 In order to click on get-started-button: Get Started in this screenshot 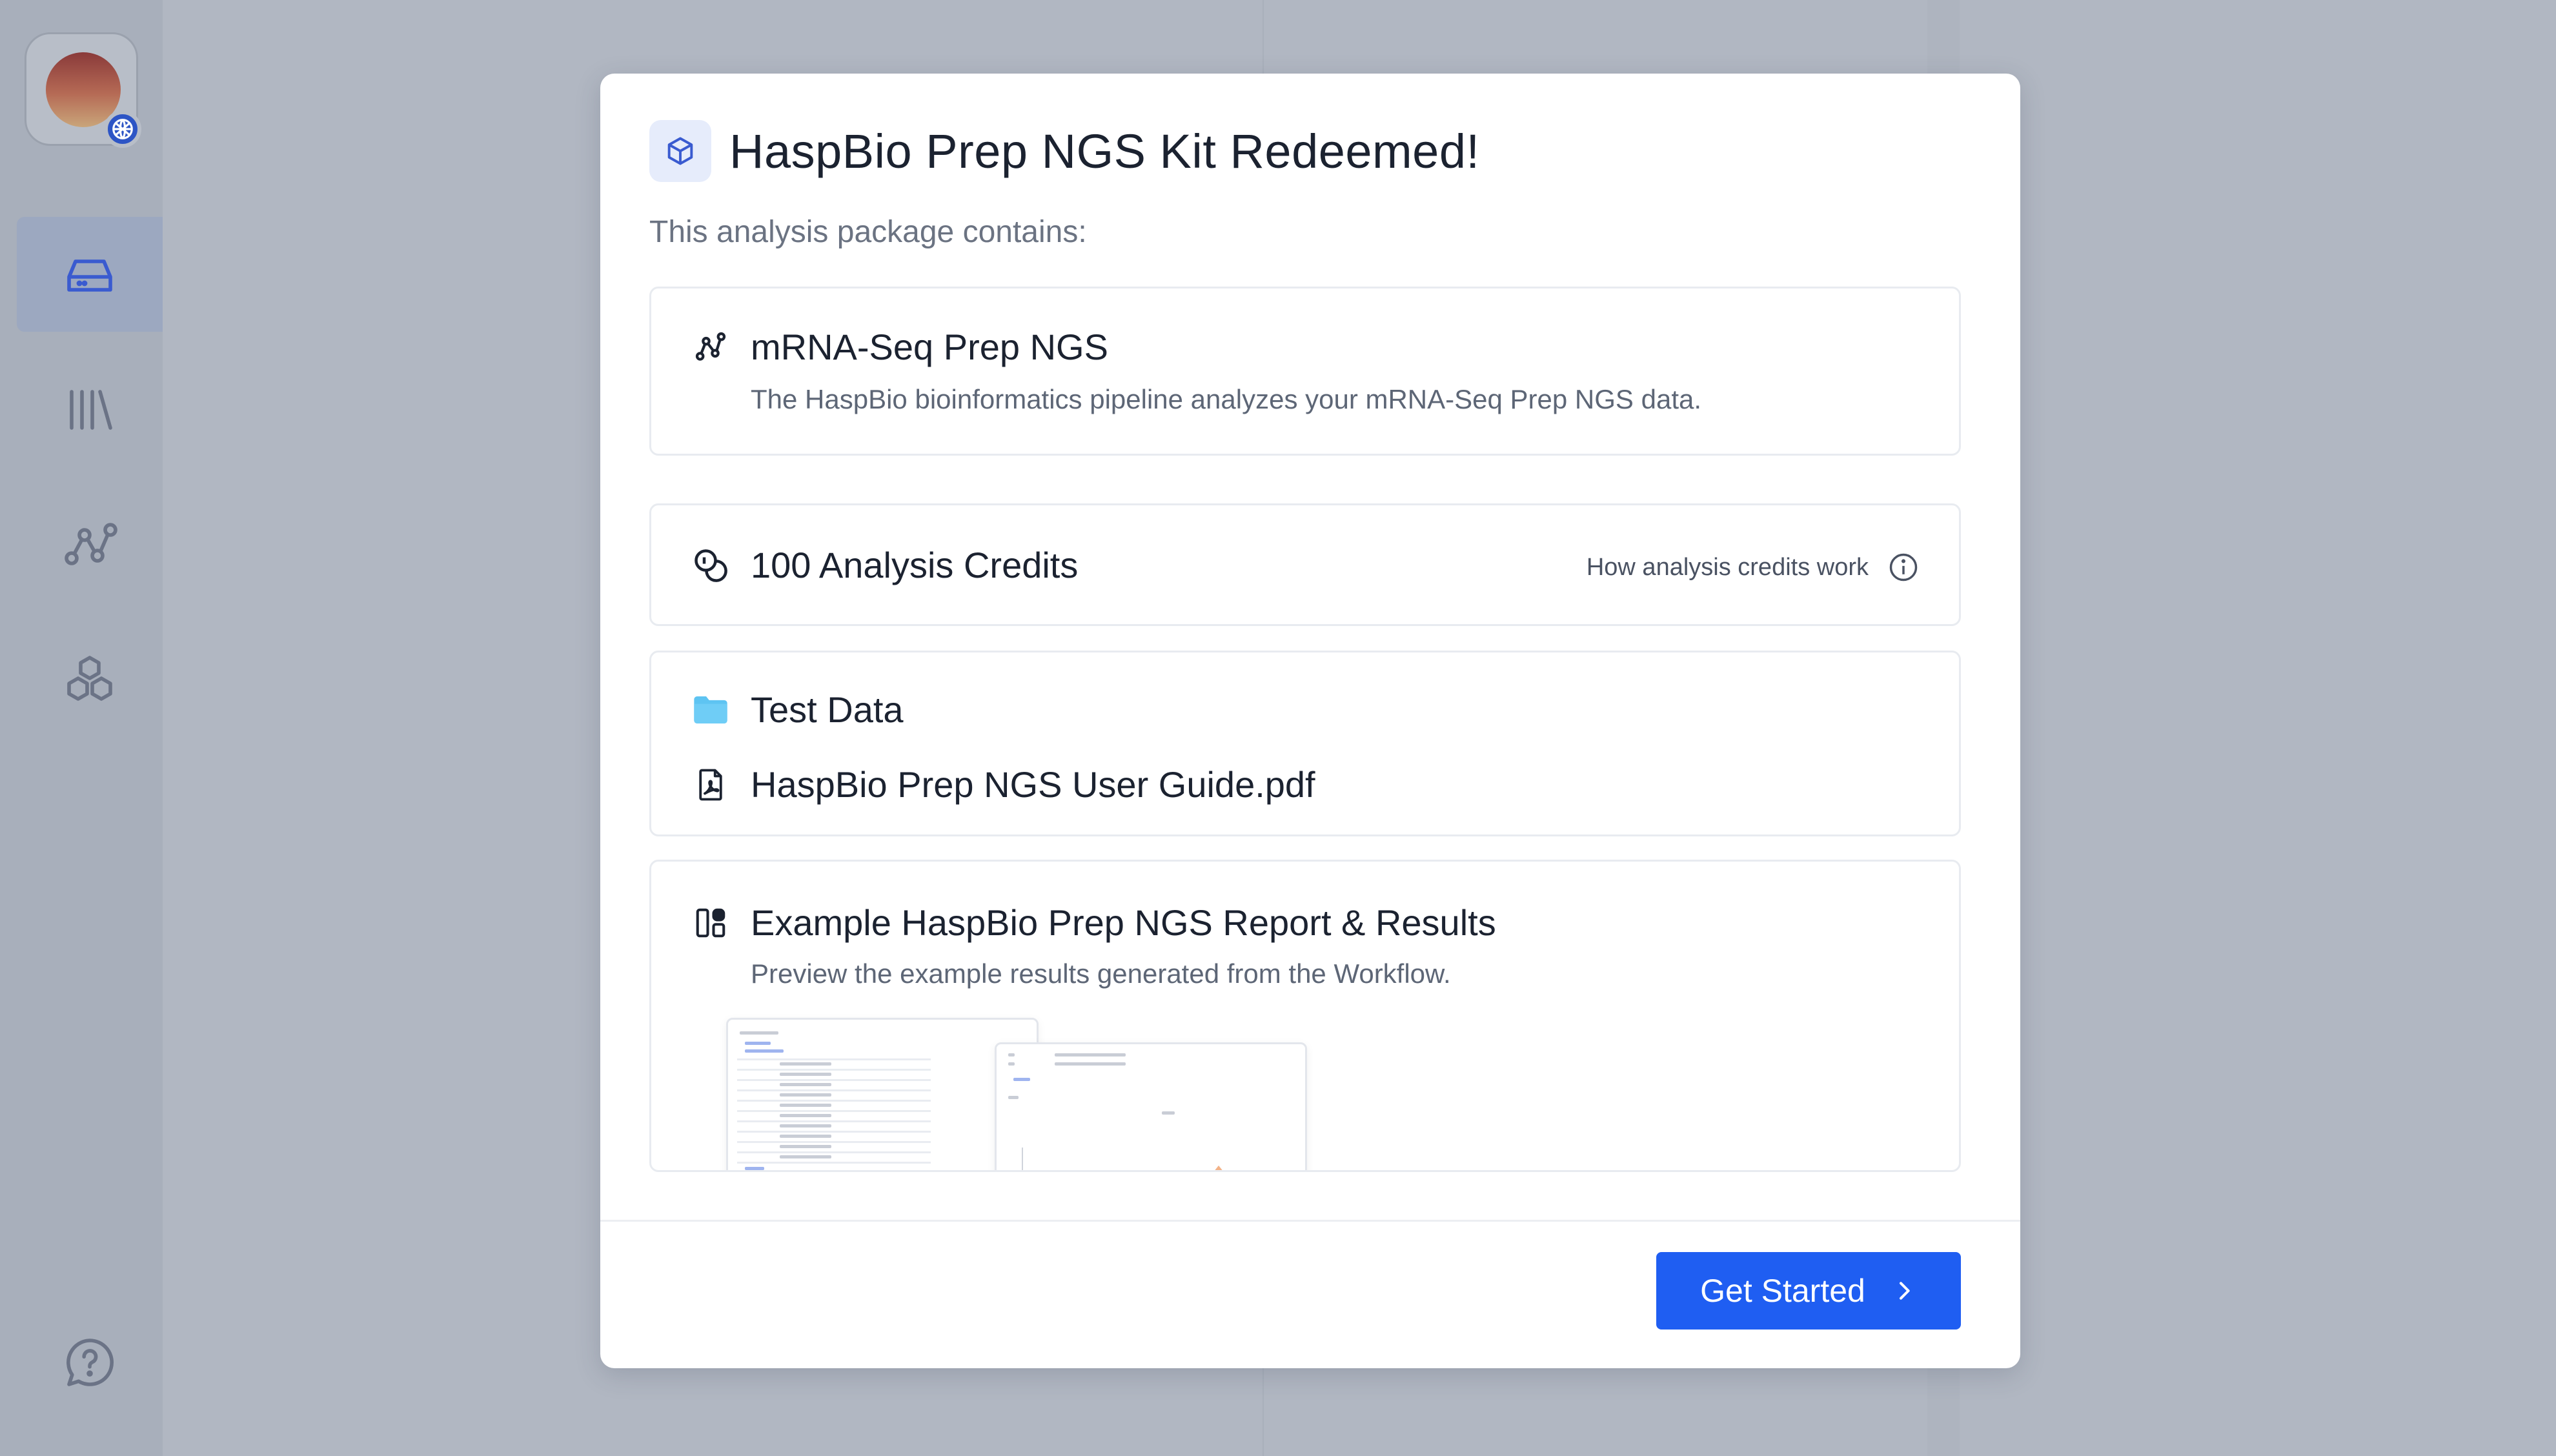, I will do `click(1808, 1291)`.